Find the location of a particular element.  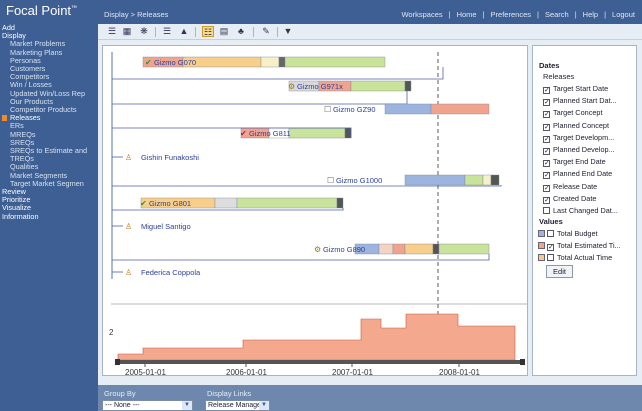

group-icon: ♣ is located at coordinates (241, 31).